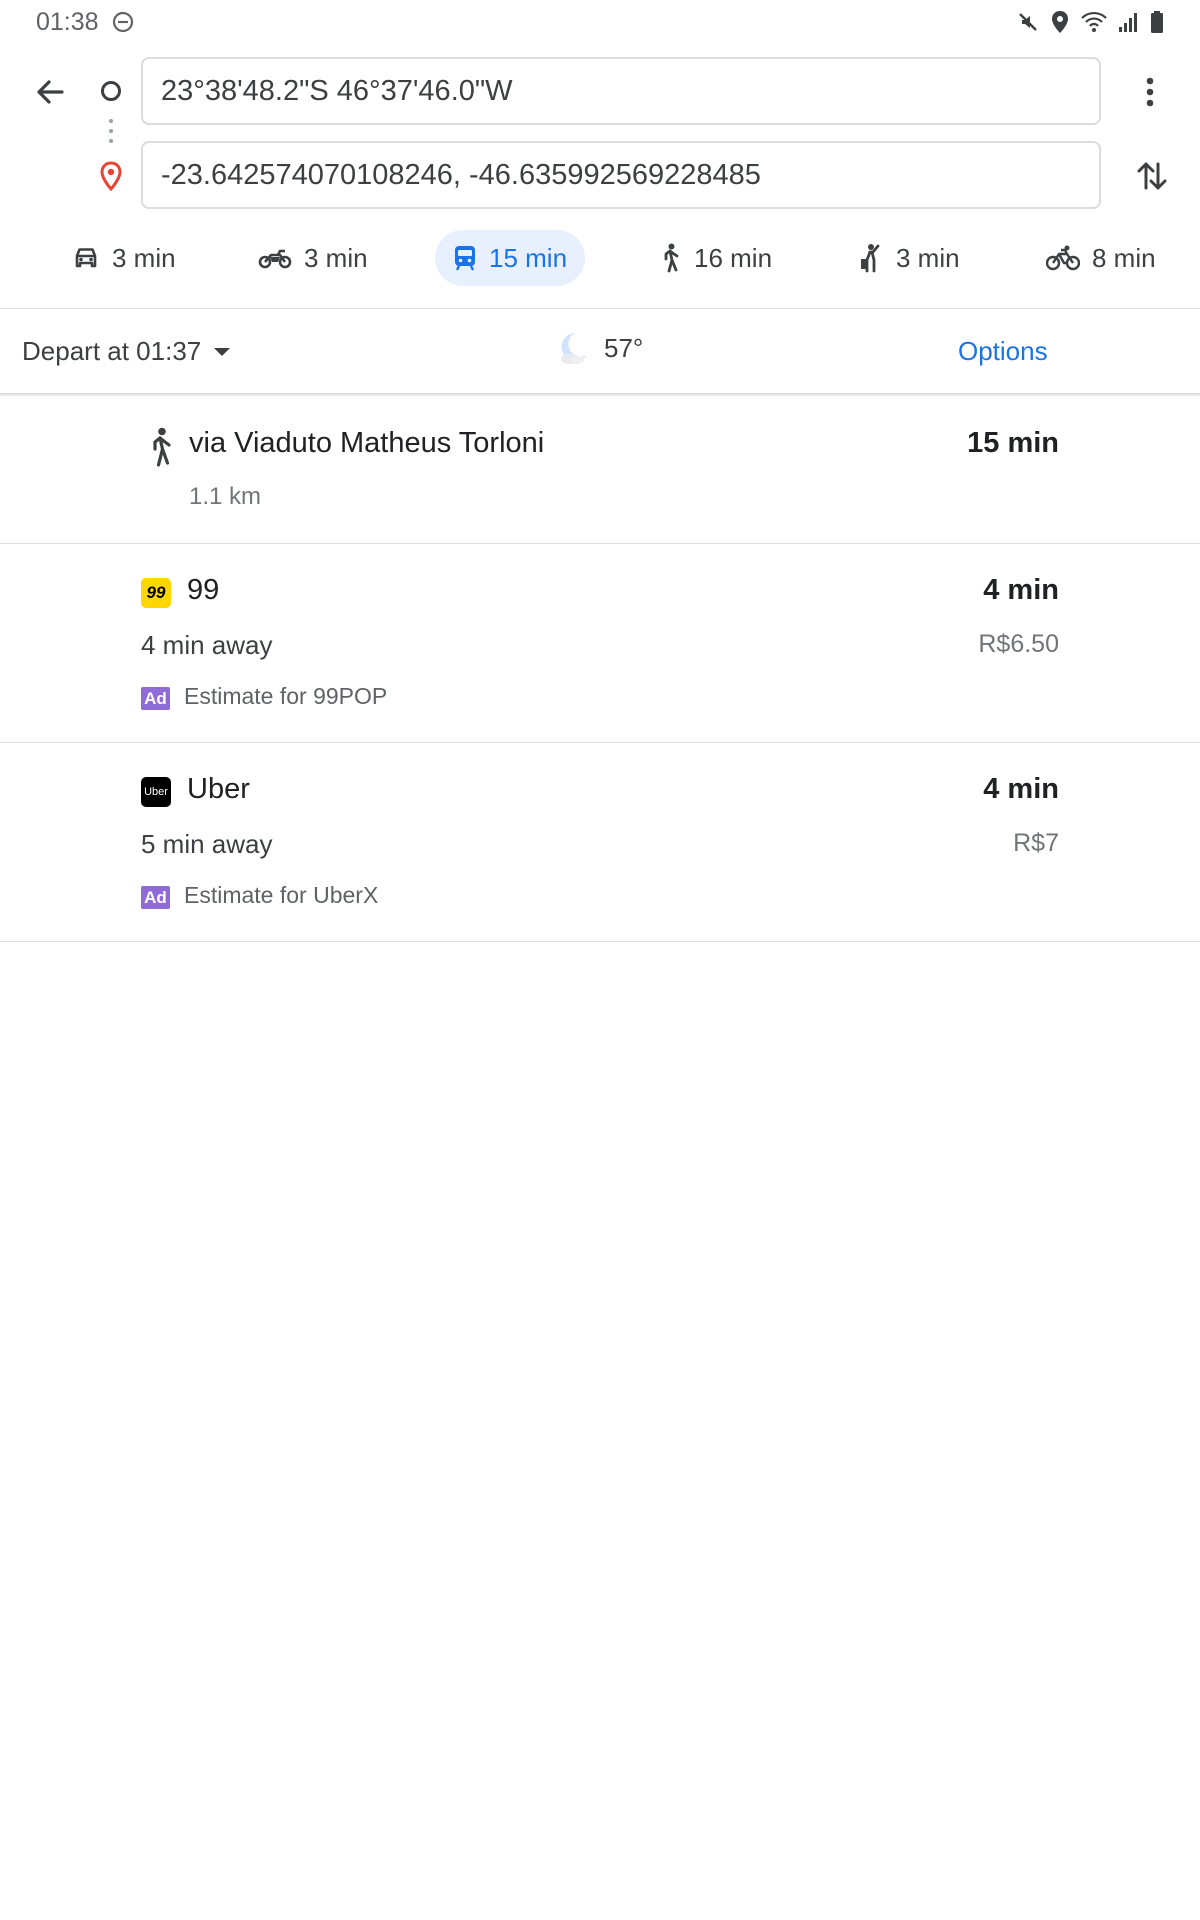 The width and height of the screenshot is (1200, 1920). I want to click on mode-walk: 16 min, so click(715, 258).